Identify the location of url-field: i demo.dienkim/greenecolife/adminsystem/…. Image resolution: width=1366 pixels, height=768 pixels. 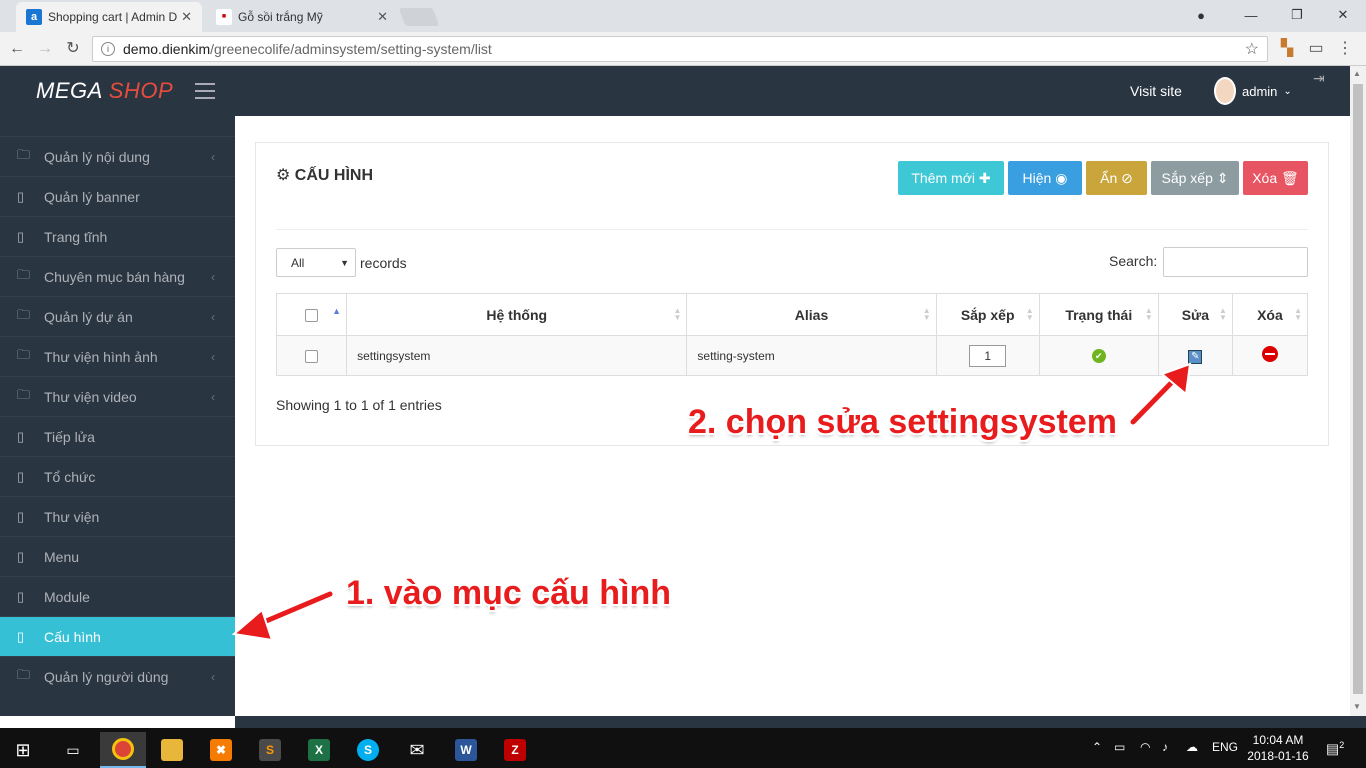
(680, 49).